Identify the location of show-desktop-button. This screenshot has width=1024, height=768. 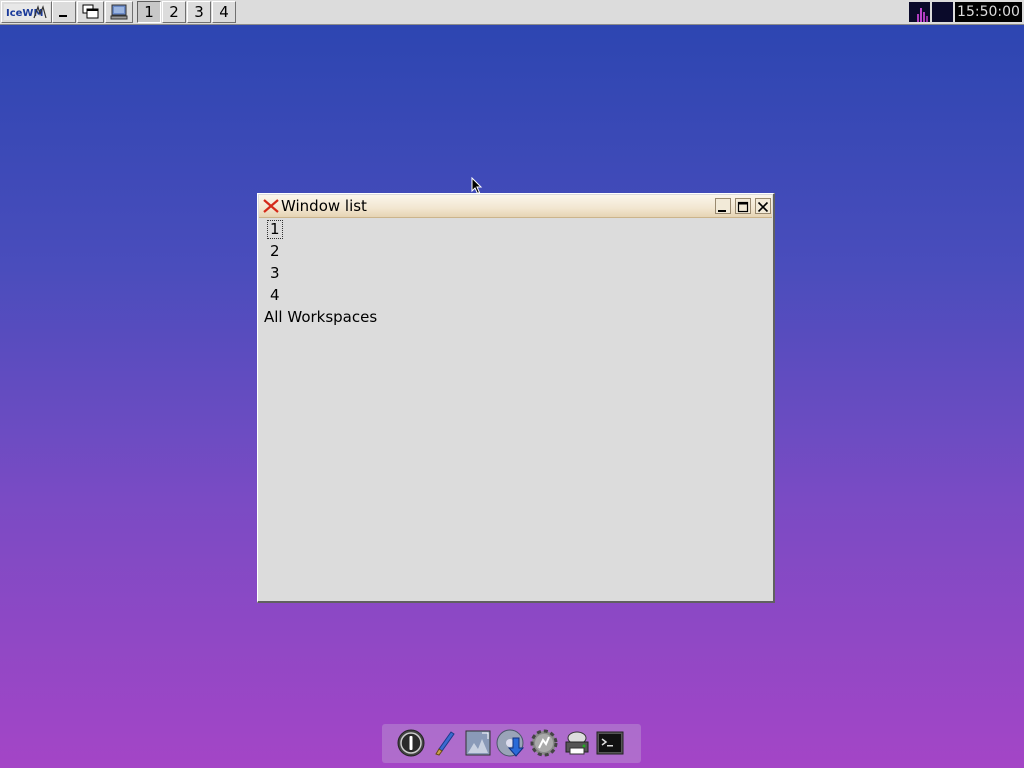
(119, 12).